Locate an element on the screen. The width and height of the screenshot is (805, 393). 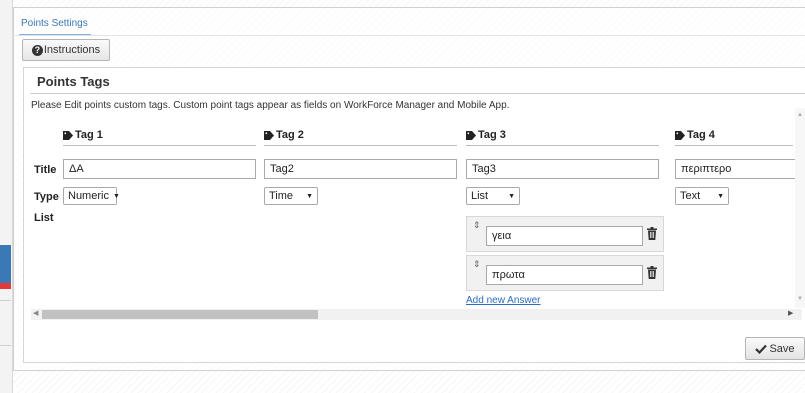
title-row-label: Title is located at coordinates (45, 170).